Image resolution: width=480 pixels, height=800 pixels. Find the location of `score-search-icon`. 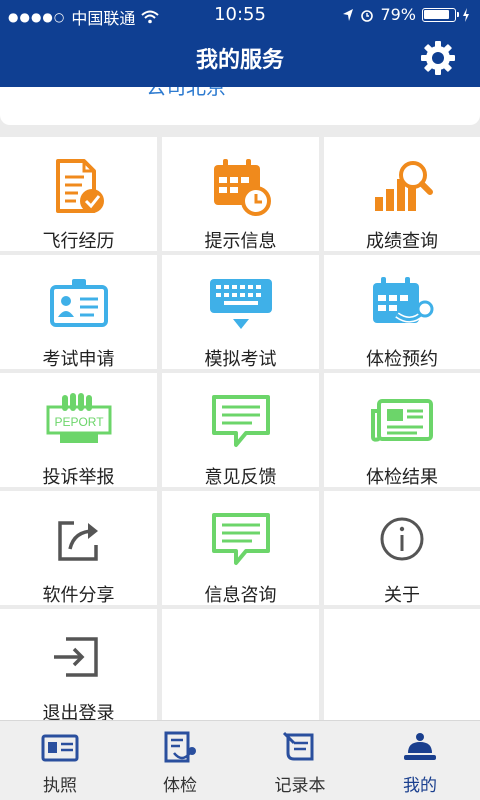

score-search-icon is located at coordinates (404, 186).